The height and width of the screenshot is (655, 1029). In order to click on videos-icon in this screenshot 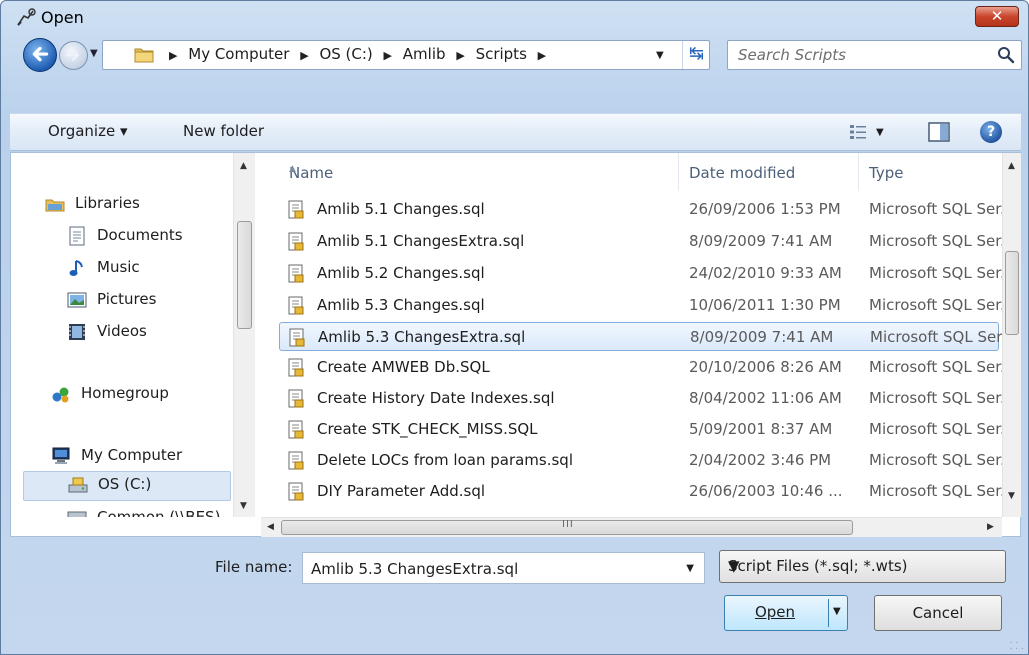, I will do `click(77, 332)`.